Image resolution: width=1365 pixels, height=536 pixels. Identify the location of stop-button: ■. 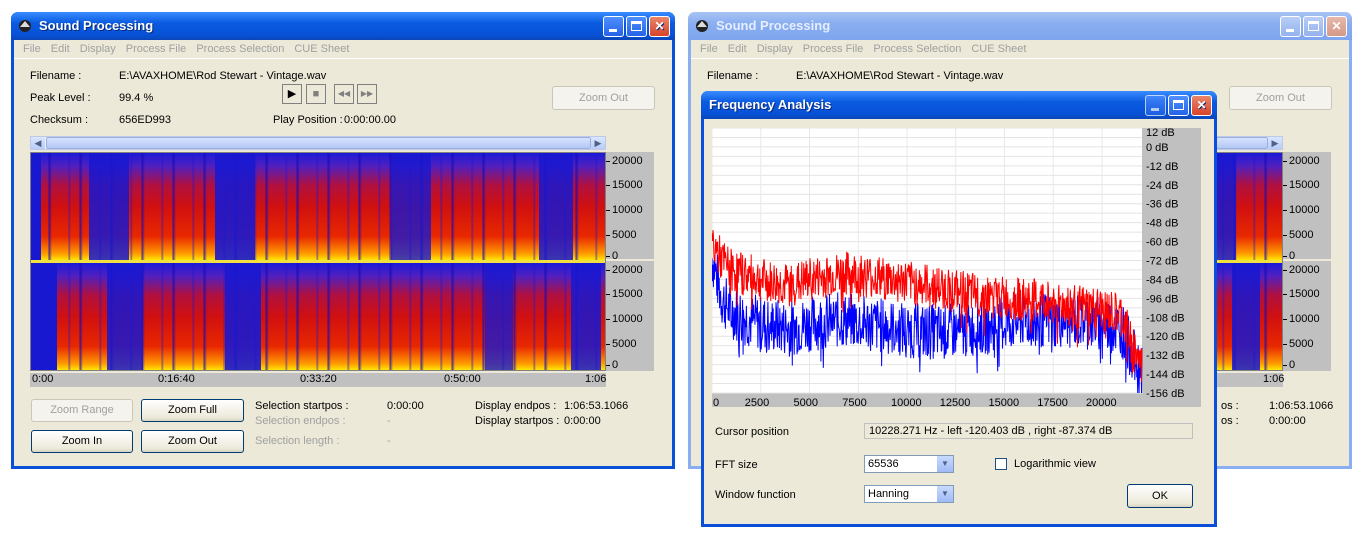
(316, 94).